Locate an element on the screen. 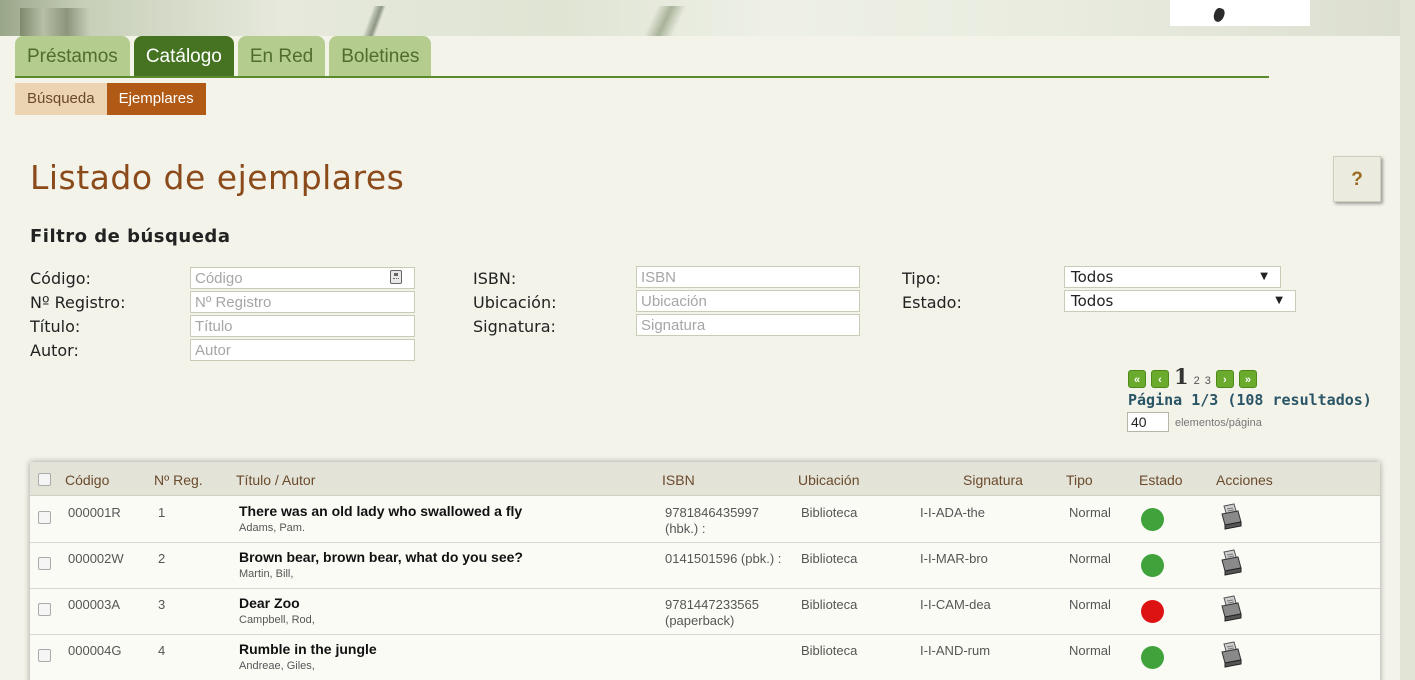 Image resolution: width=1415 pixels, height=680 pixels. isbn-input is located at coordinates (748, 277).